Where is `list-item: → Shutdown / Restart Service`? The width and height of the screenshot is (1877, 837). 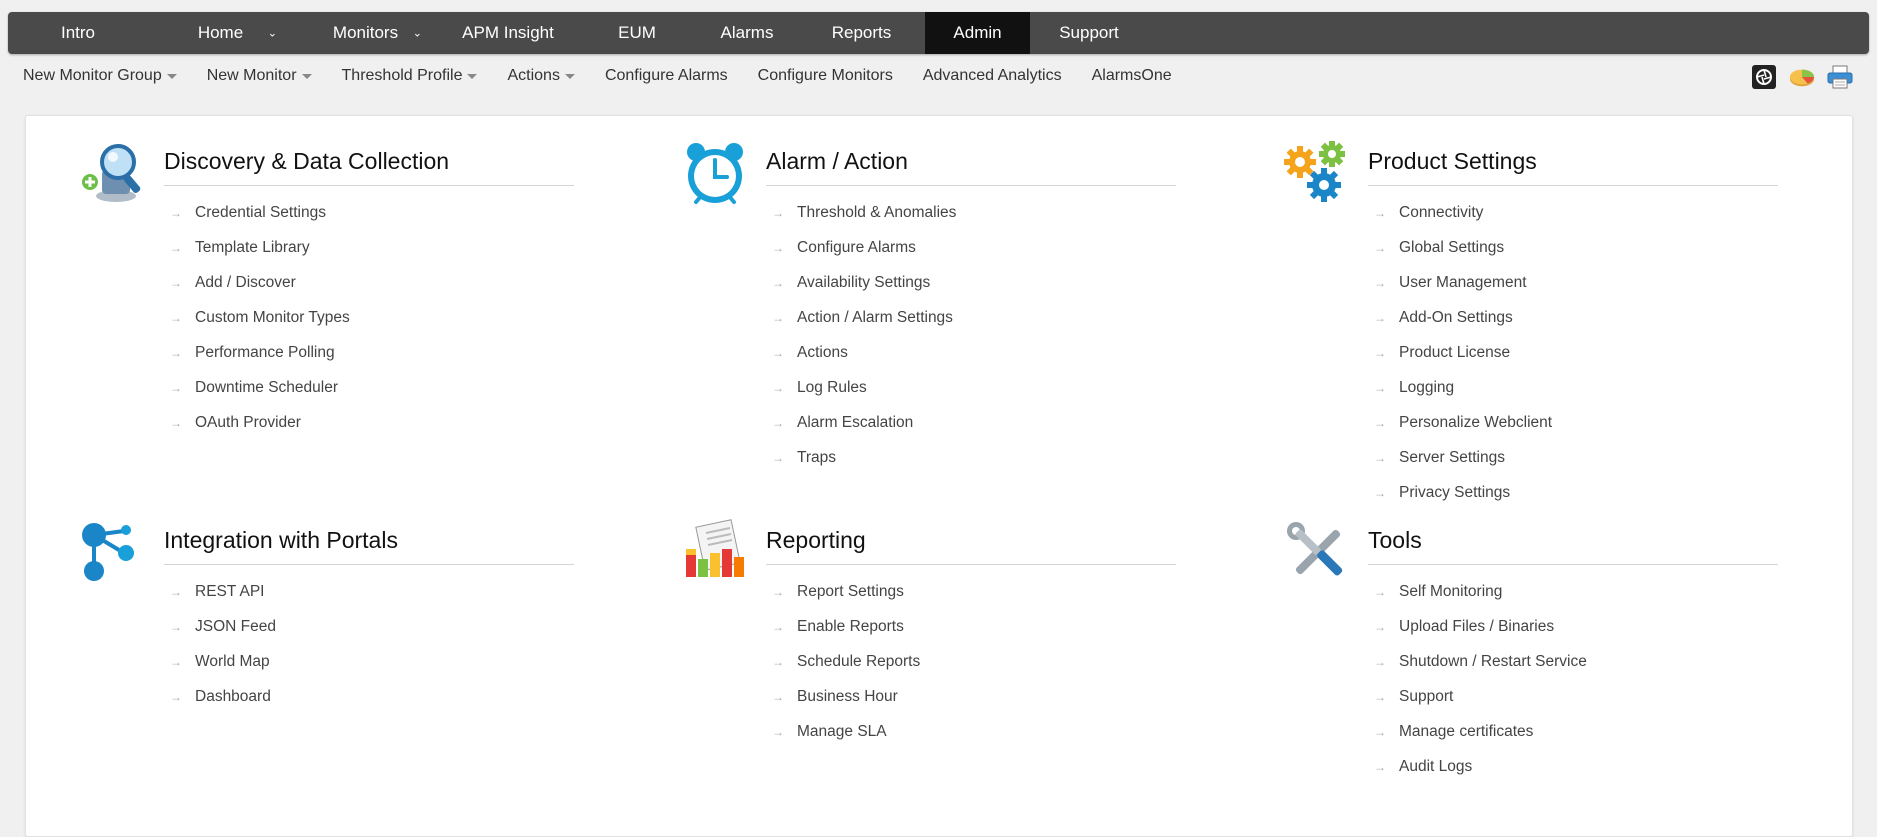 list-item: → Shutdown / Restart Service is located at coordinates (1477, 661).